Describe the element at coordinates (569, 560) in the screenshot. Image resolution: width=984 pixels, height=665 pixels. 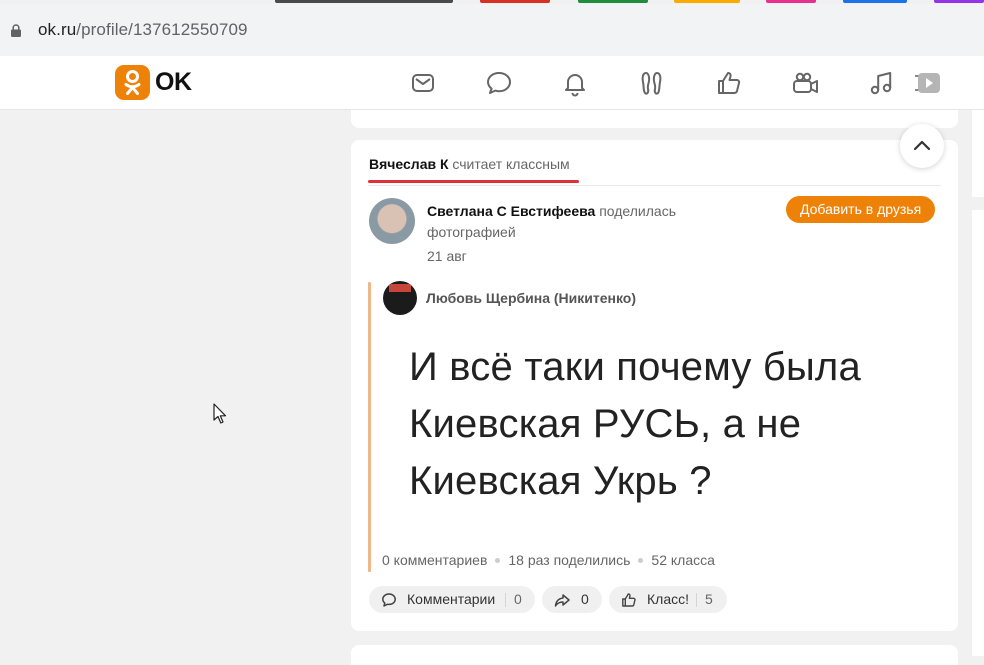
I see `shares-stat: 18 раз поделились` at that location.